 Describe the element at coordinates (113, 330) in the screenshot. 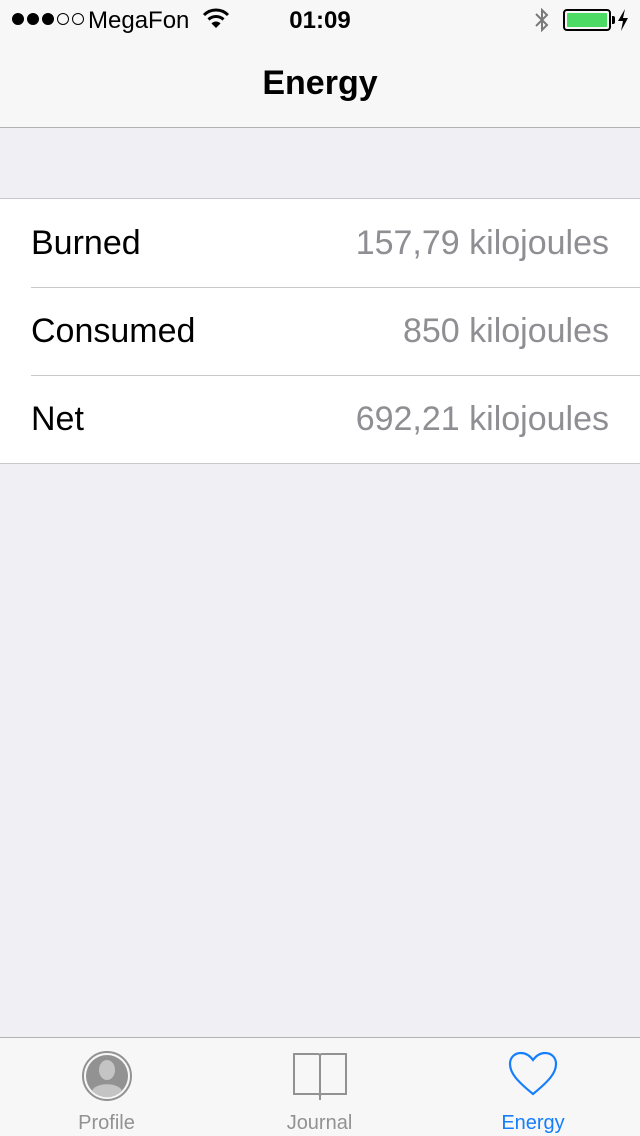

I see `row-label: Consumed` at that location.